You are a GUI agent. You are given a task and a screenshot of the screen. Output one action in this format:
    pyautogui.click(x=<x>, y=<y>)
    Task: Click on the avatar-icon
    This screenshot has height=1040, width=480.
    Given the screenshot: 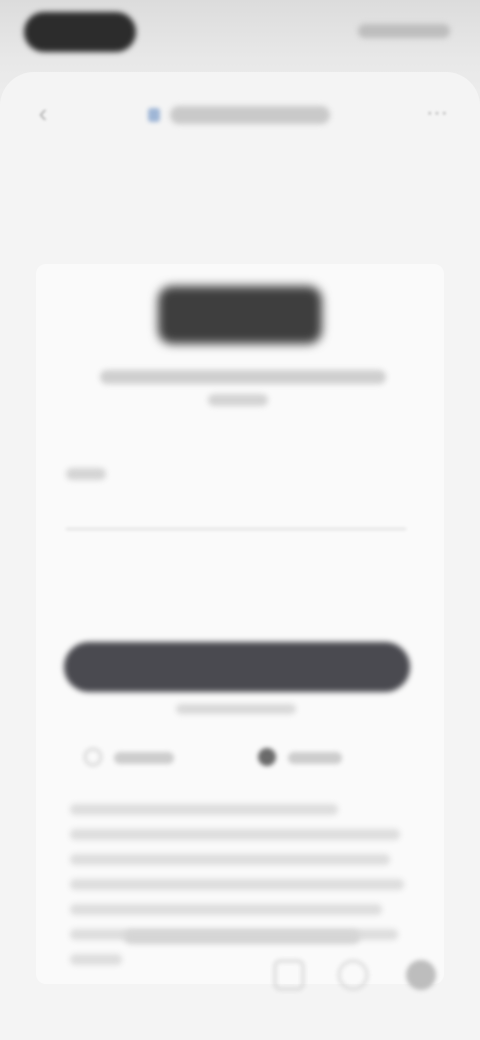 What is the action you would take?
    pyautogui.click(x=267, y=757)
    